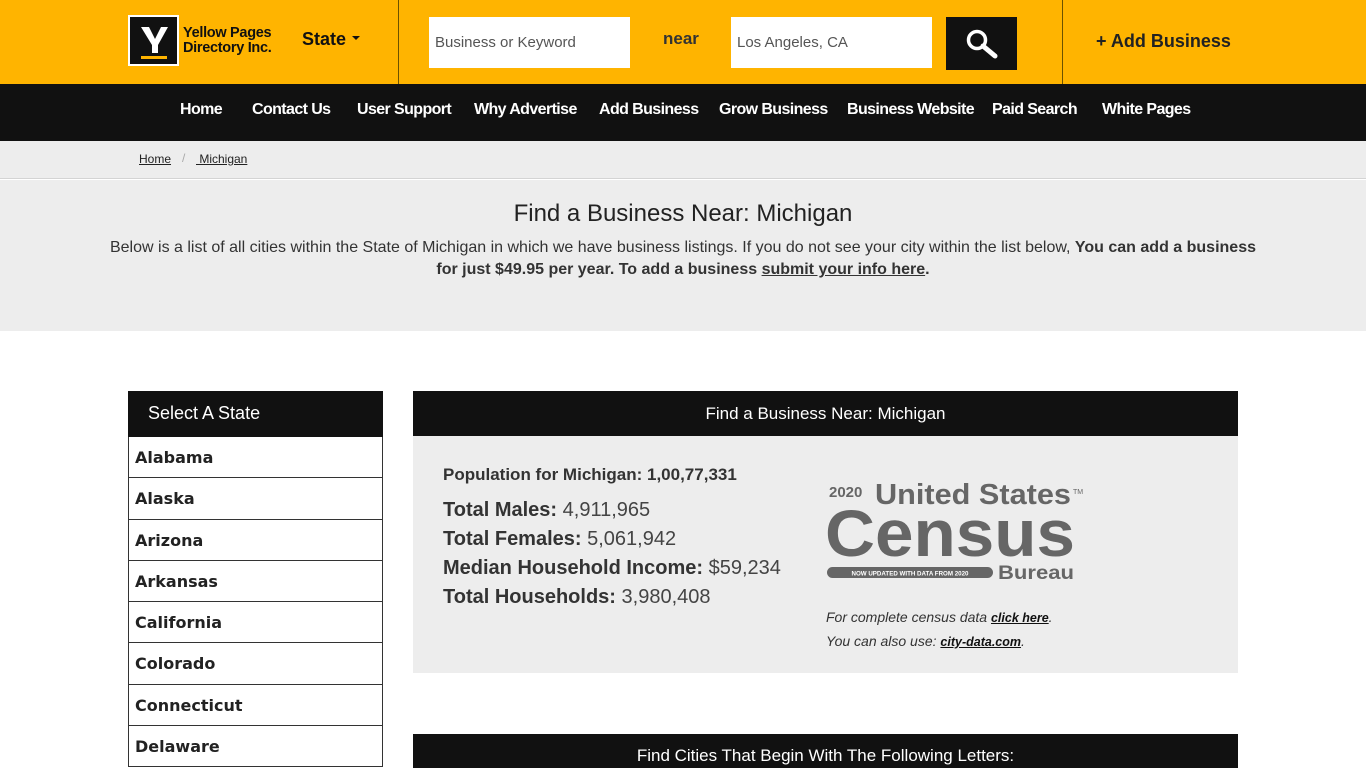  I want to click on logo-line-2: Directory Inc., so click(227, 47).